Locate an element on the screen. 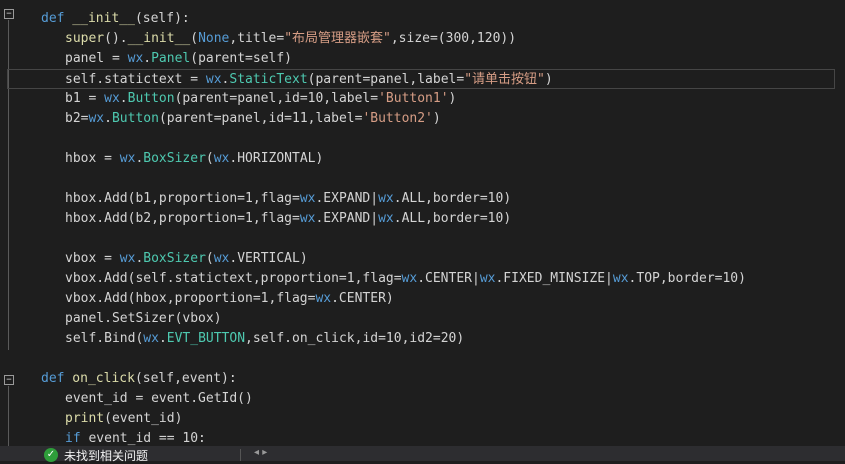 This screenshot has width=845, height=464. code-token: on_click is located at coordinates (99, 378).